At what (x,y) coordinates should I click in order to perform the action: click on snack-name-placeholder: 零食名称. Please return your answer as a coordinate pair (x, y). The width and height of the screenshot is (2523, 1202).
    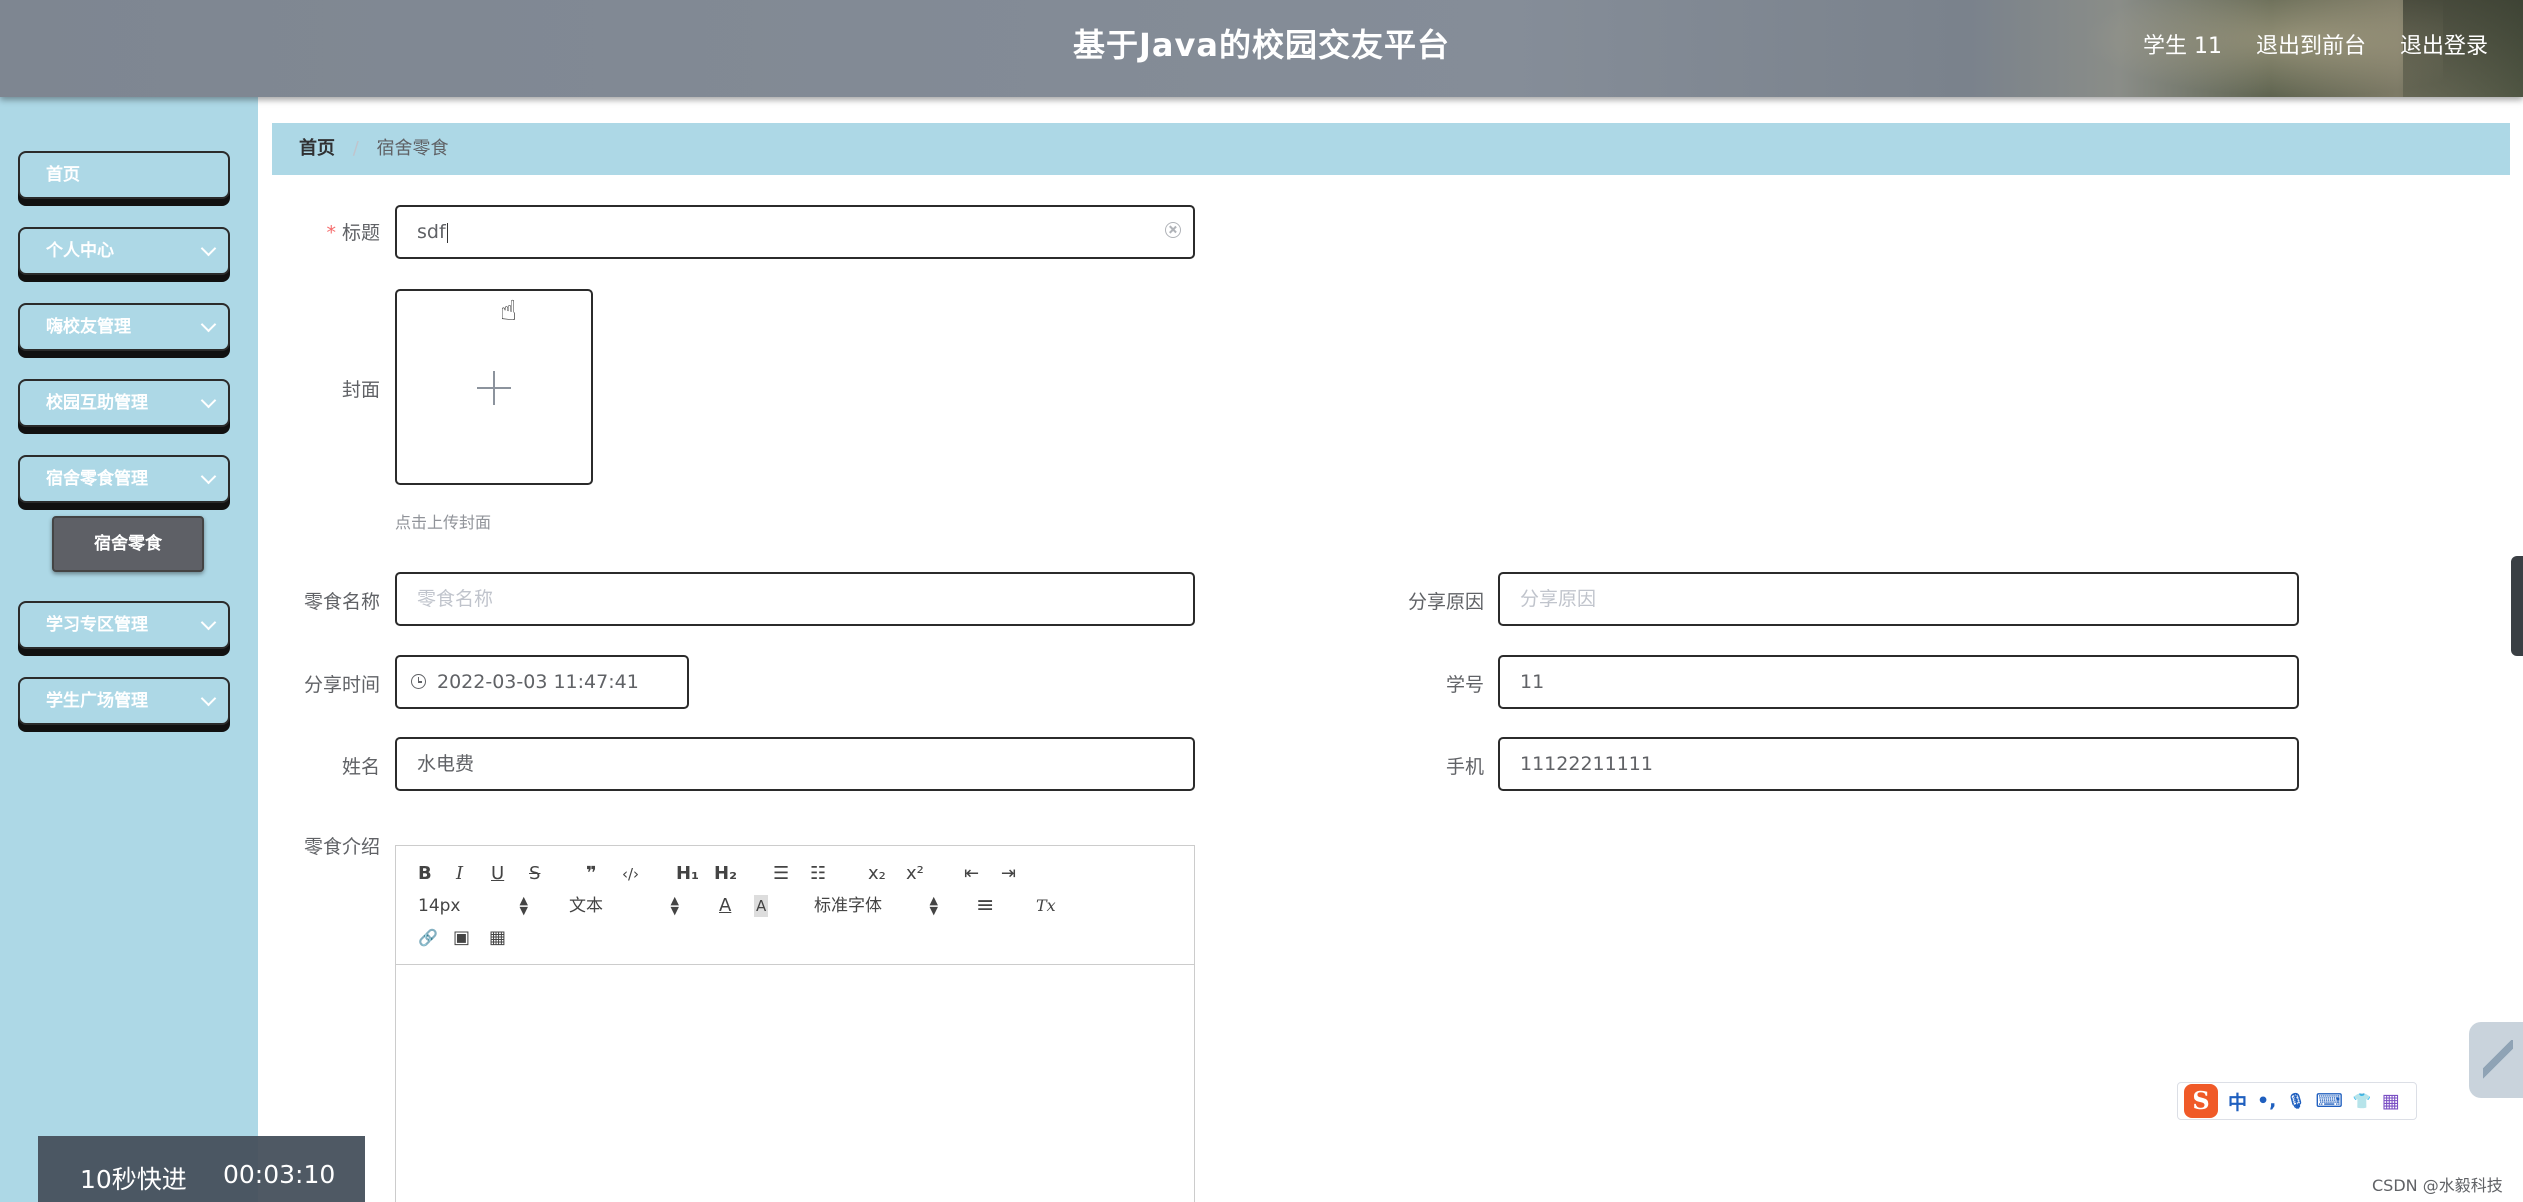
    Looking at the image, I should click on (455, 599).